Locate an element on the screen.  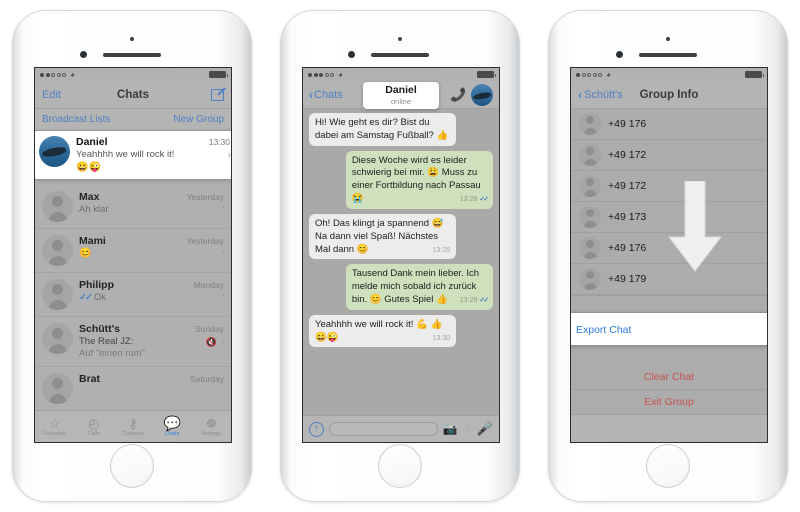
chat-name: Philipp is located at coordinates (96, 285).